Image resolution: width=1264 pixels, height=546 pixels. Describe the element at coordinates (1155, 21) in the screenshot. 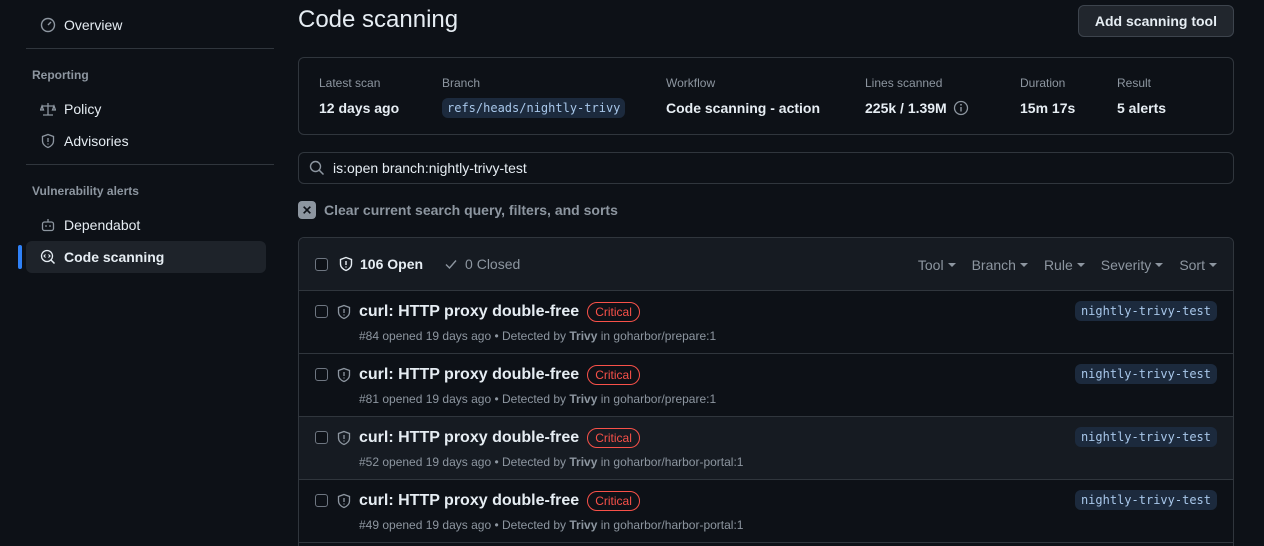

I see `add-scanning-tool-button: Add scanning tool` at that location.